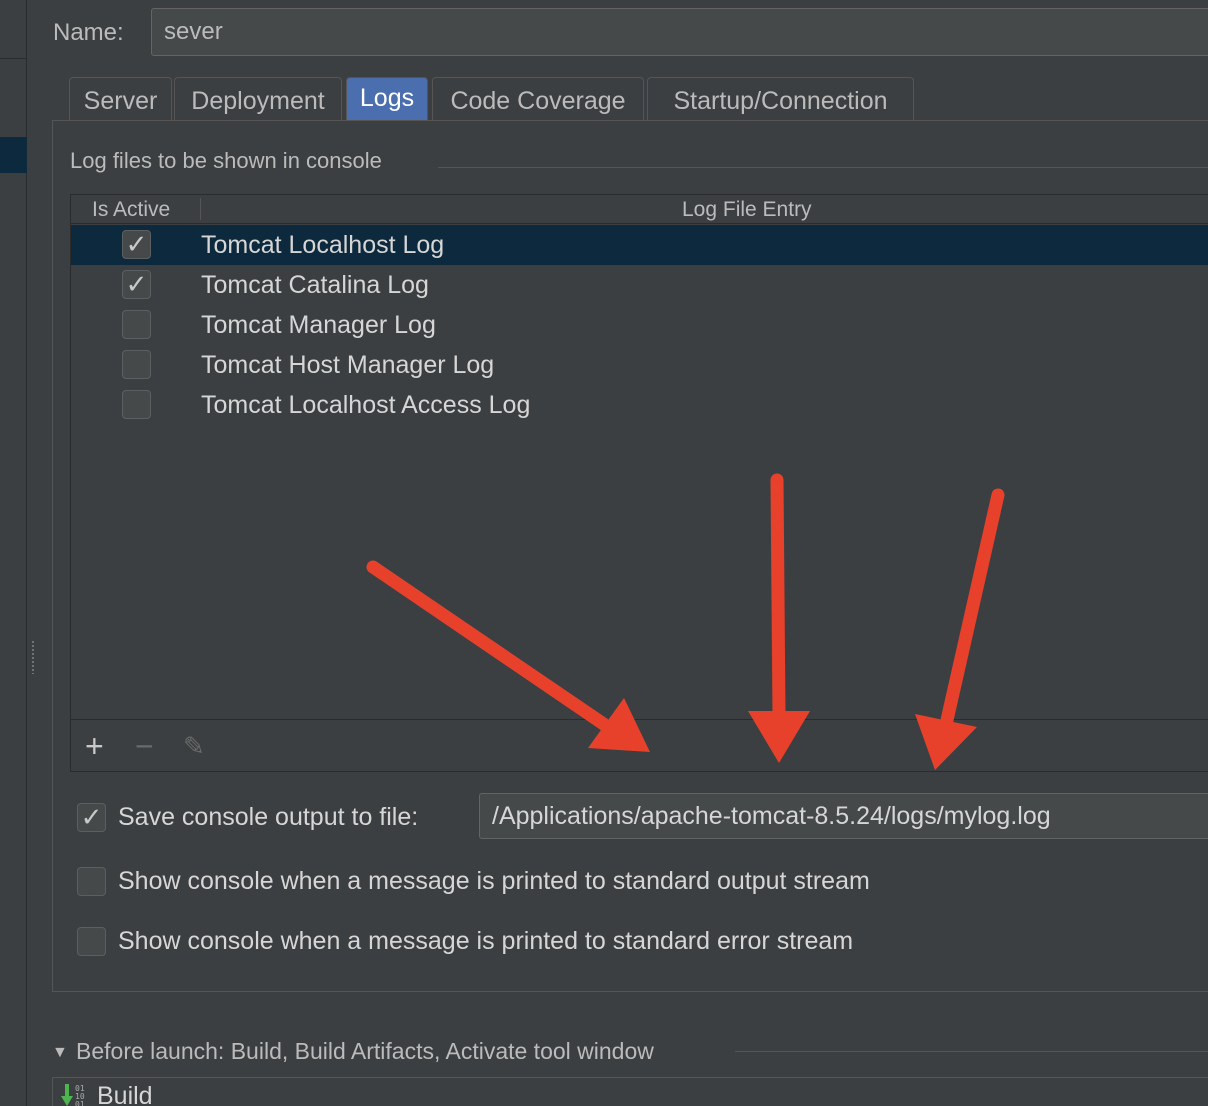  Describe the element at coordinates (685, 621) in the screenshot. I see `annotation-arrows` at that location.